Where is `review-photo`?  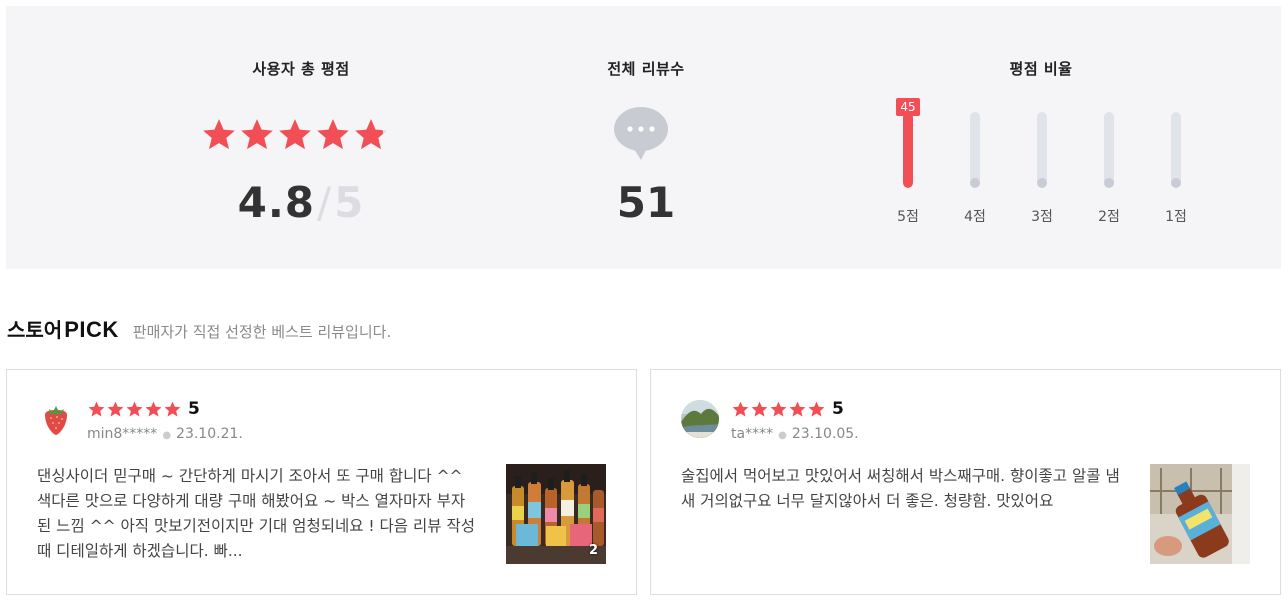 review-photo is located at coordinates (1200, 514).